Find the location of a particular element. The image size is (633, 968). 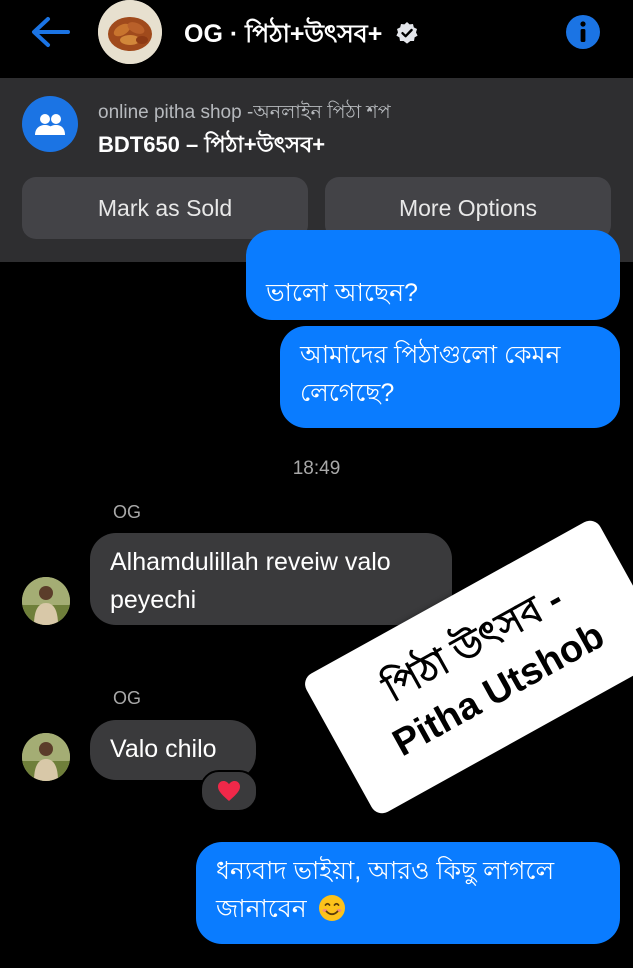

verified-badge-icon is located at coordinates (407, 33).